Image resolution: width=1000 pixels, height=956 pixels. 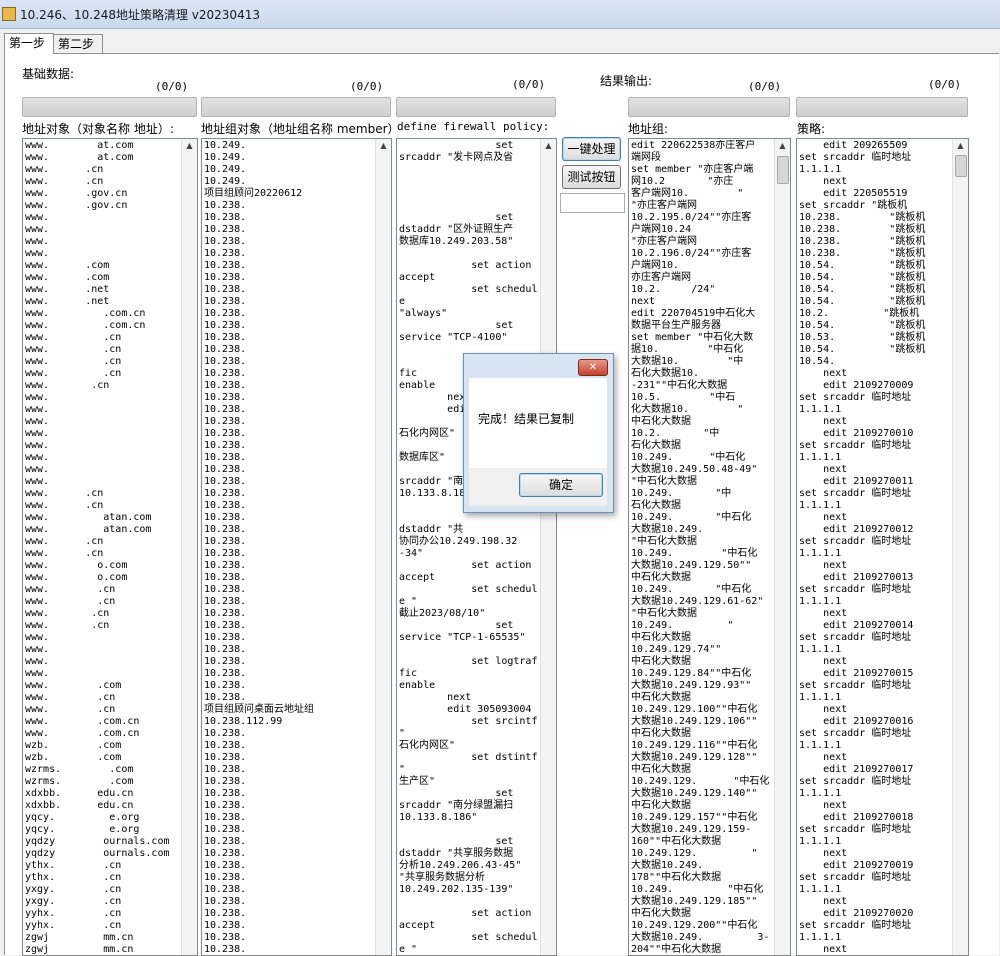 What do you see at coordinates (626, 81) in the screenshot?
I see `output-section-label: 结果输出:` at bounding box center [626, 81].